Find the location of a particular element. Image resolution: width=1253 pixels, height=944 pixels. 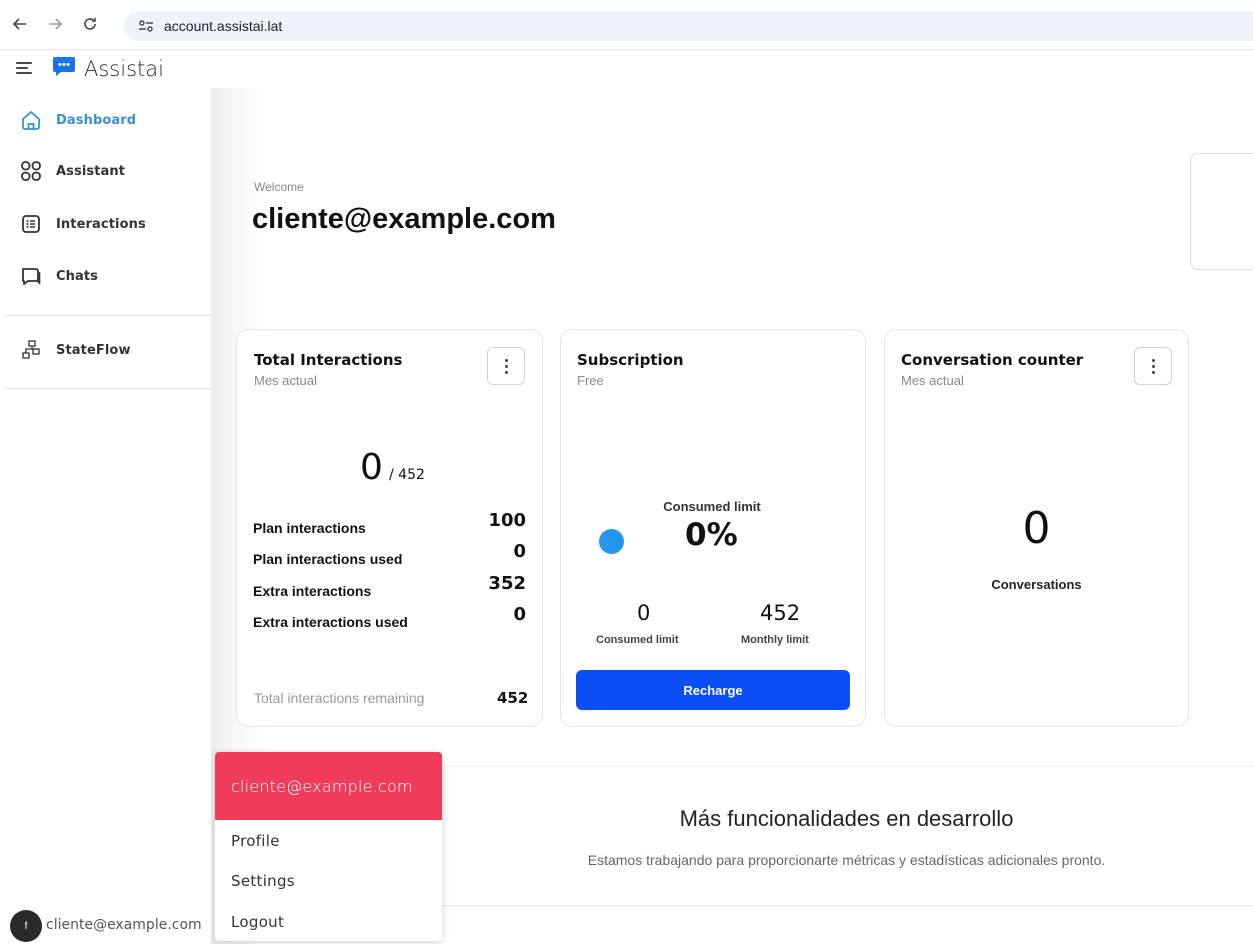

consumed-label: Consumed limit is located at coordinates (637, 640).